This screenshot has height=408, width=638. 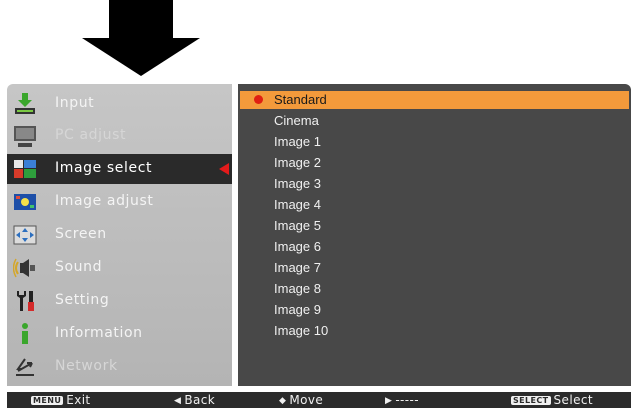 What do you see at coordinates (434, 184) in the screenshot?
I see `submenu-item-image-3: Image 3` at bounding box center [434, 184].